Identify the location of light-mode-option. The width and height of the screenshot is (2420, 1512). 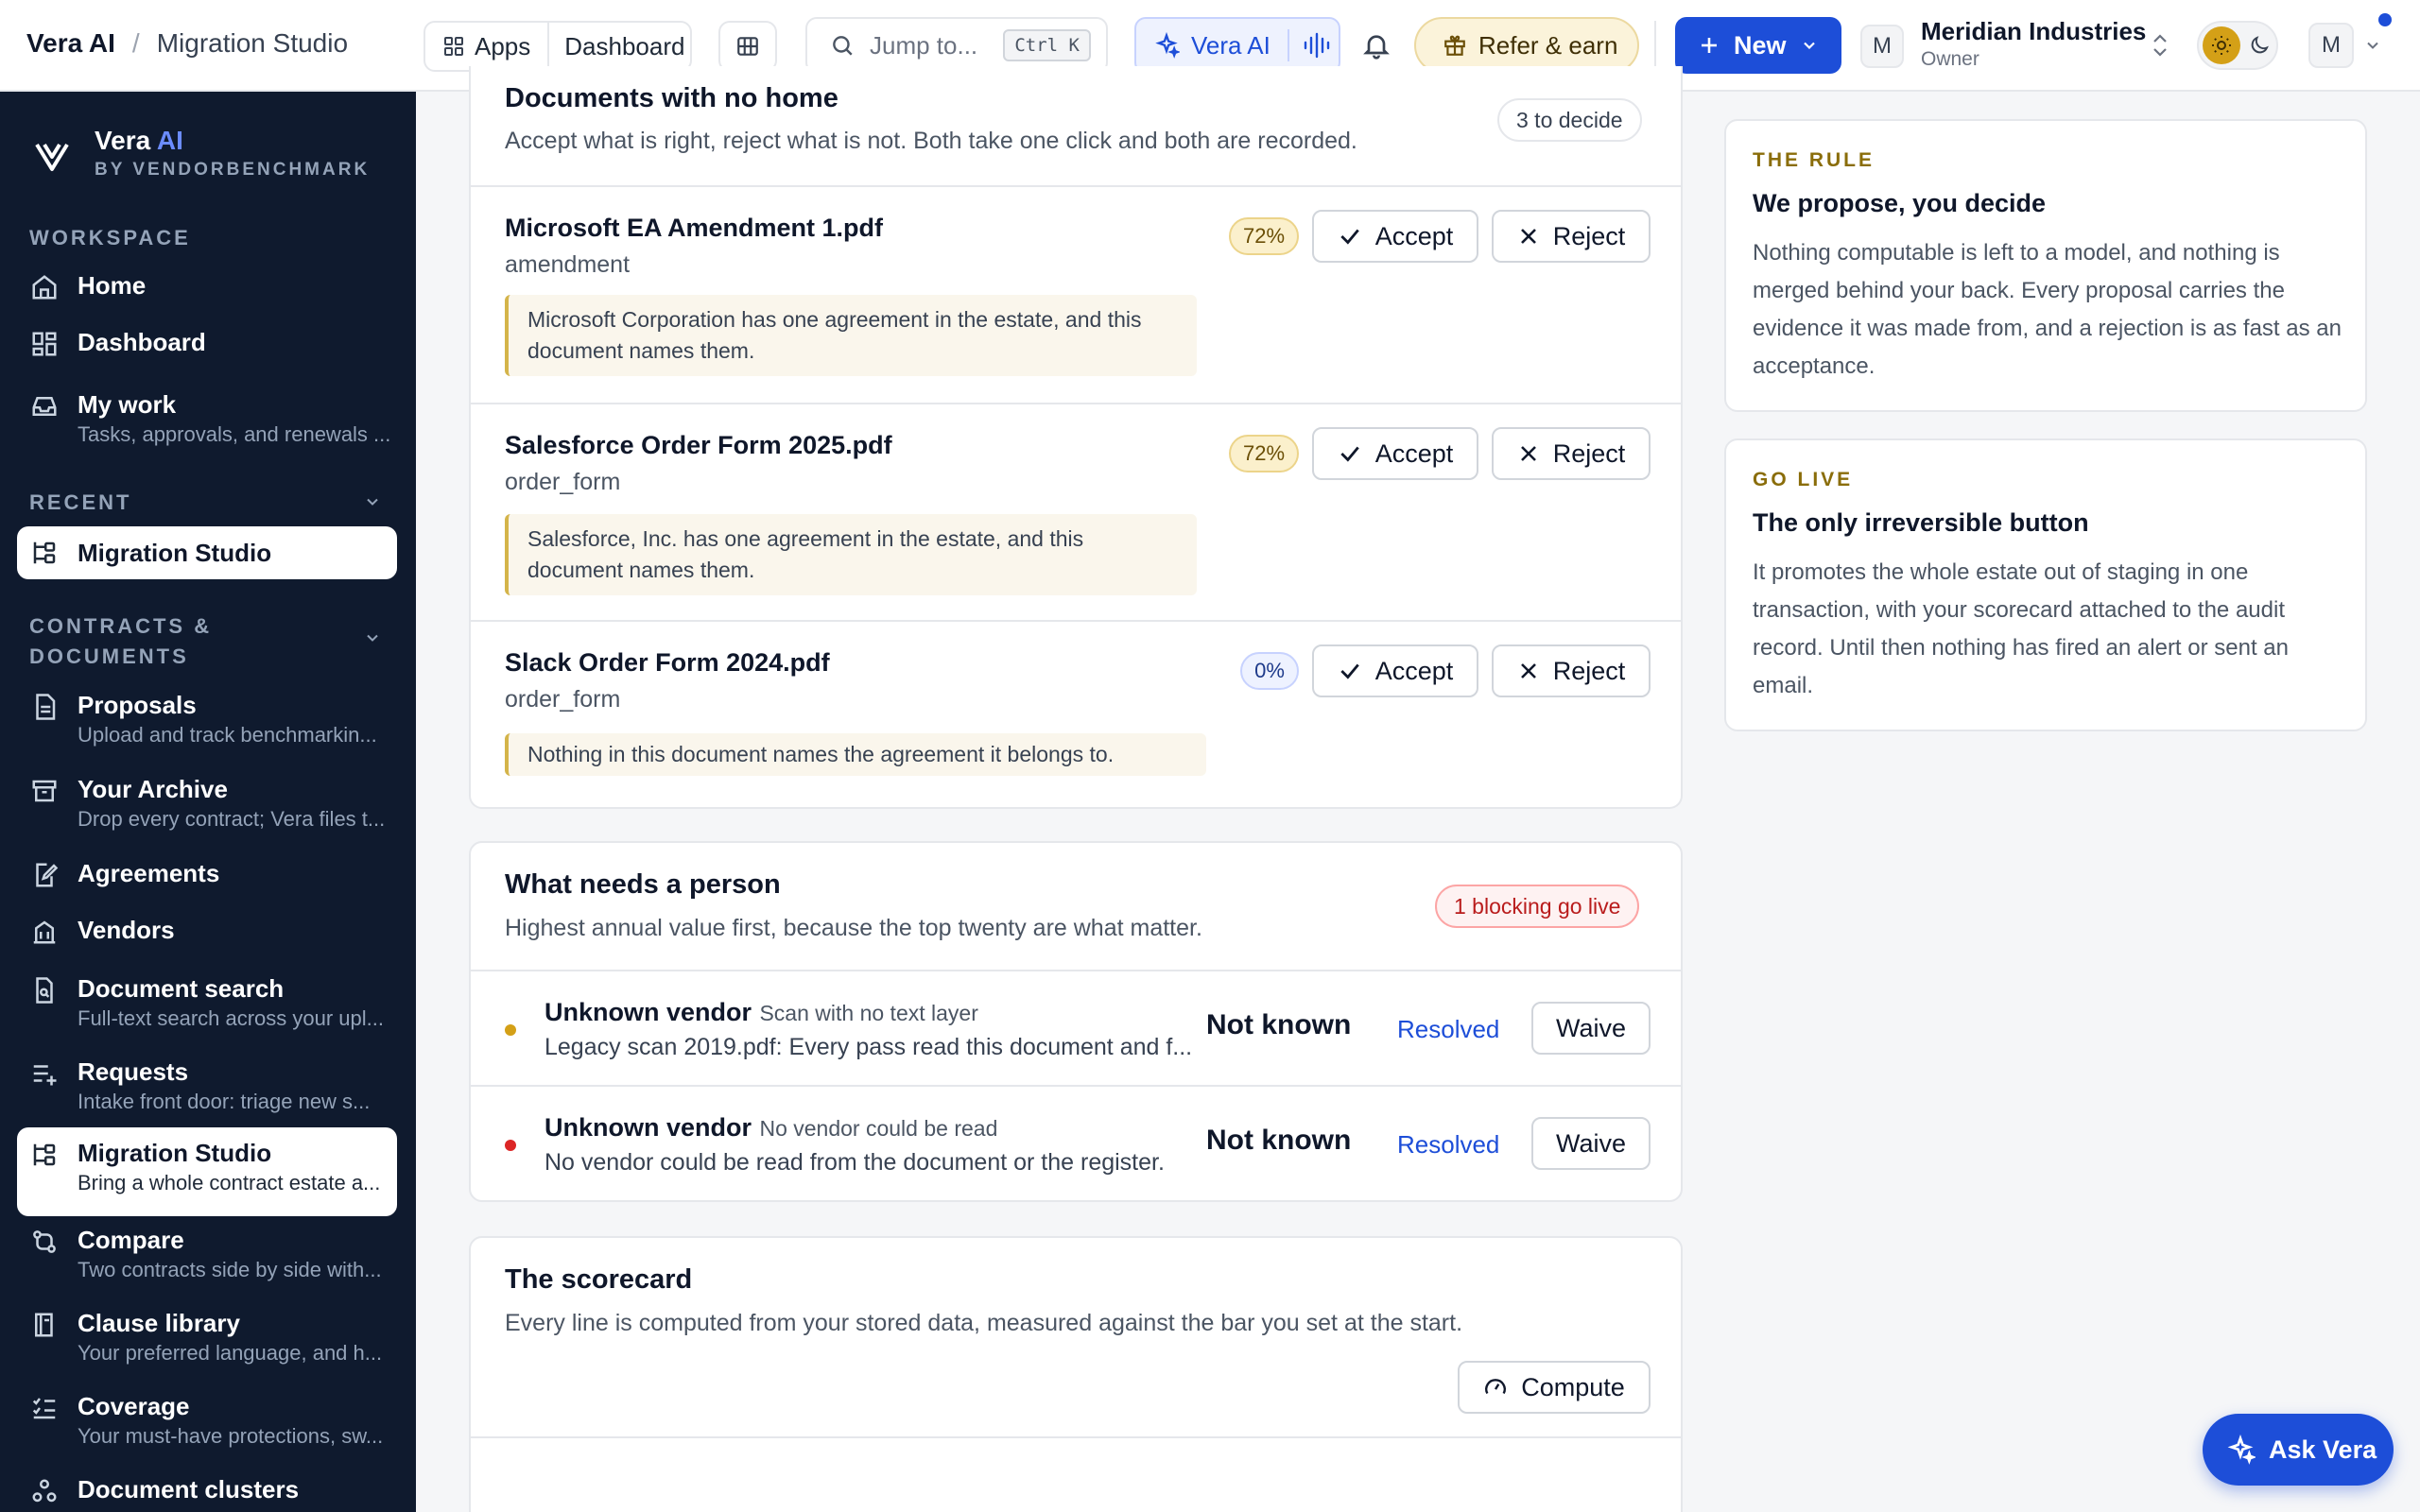
(2221, 45).